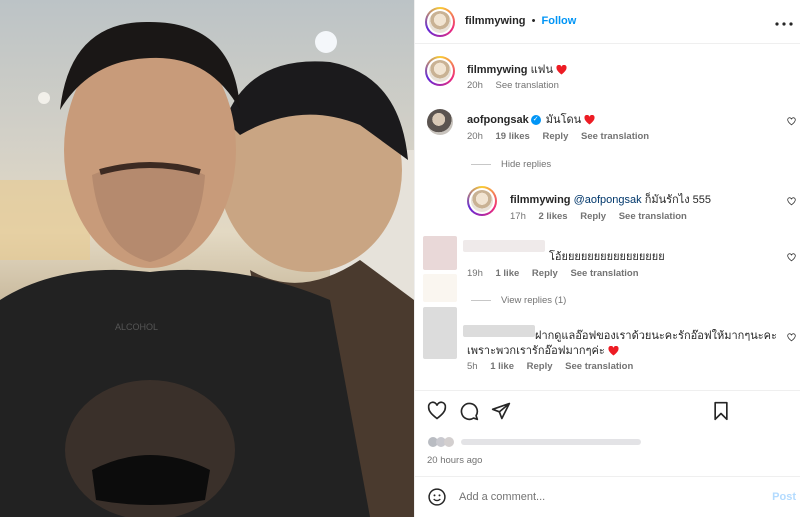 This screenshot has height=517, width=800. I want to click on reply-time: 17h, so click(518, 216).